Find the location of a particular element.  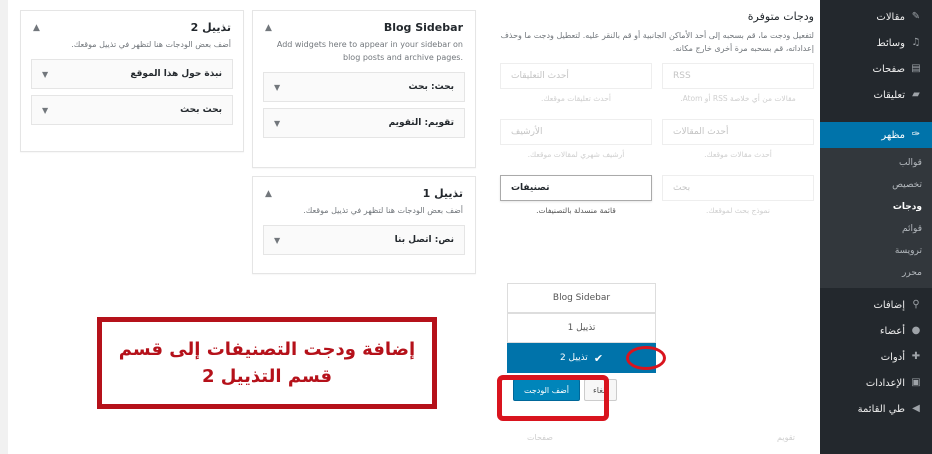

widget-item: بحث بحث ▼ is located at coordinates (132, 110).